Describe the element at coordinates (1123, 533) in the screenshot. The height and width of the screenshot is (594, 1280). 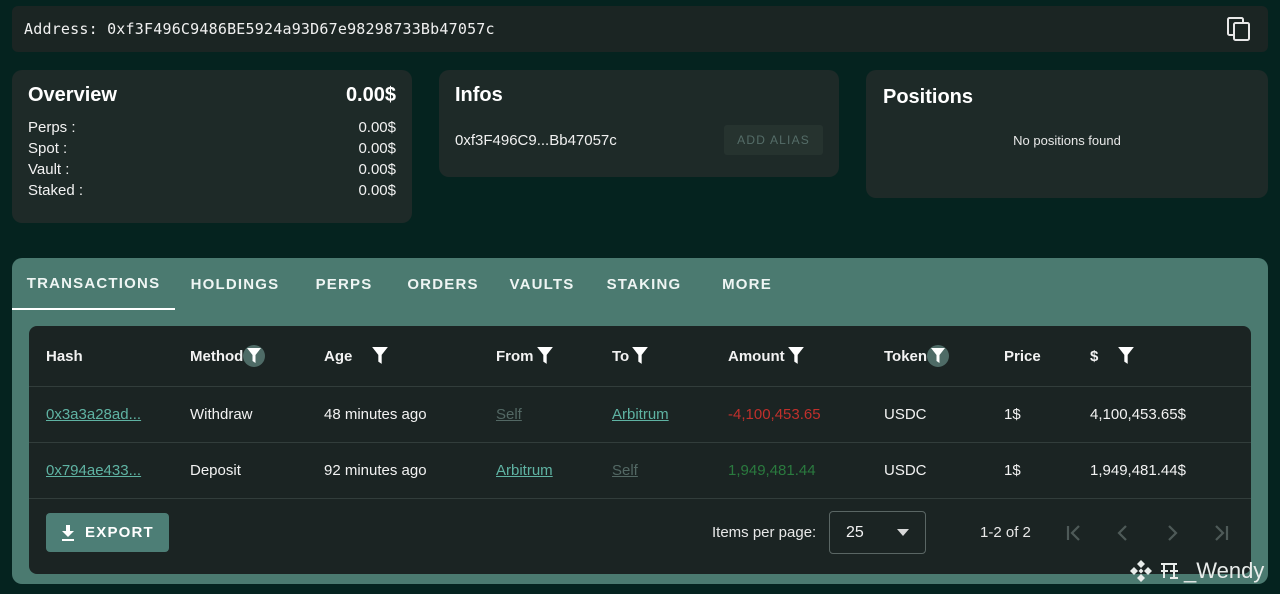
I see `prev-page-icon` at that location.